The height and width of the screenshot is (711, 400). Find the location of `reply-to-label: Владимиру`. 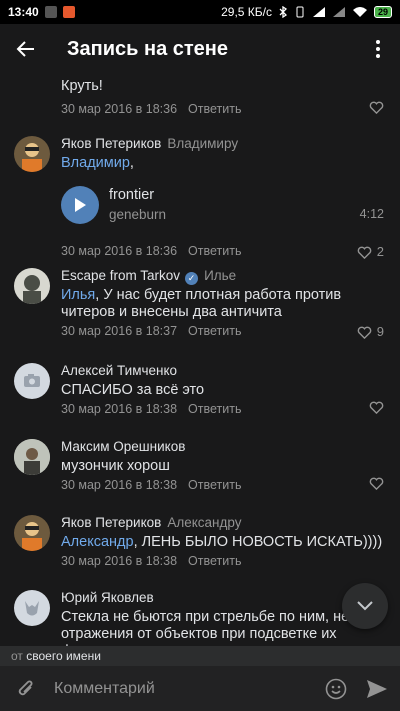

reply-to-label: Владимиру is located at coordinates (203, 143).